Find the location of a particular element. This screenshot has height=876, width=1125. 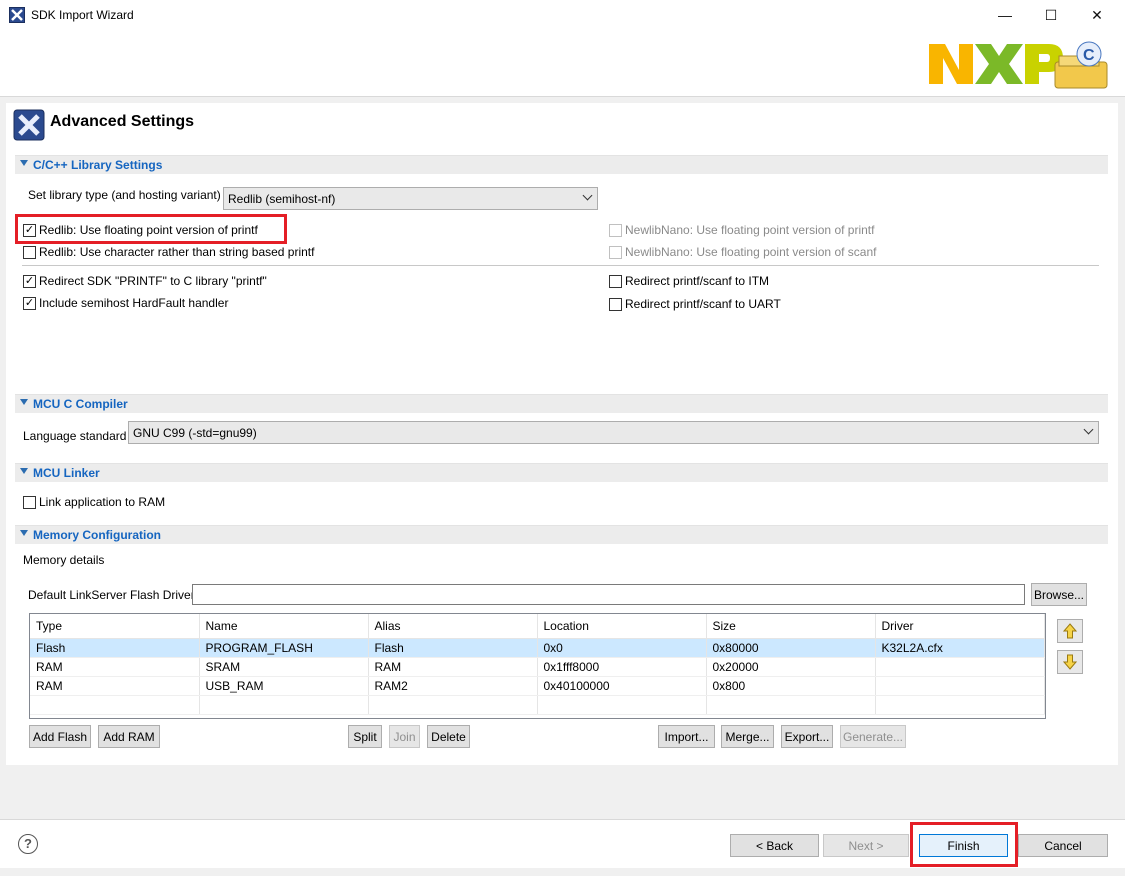

app-icon is located at coordinates (17, 15).